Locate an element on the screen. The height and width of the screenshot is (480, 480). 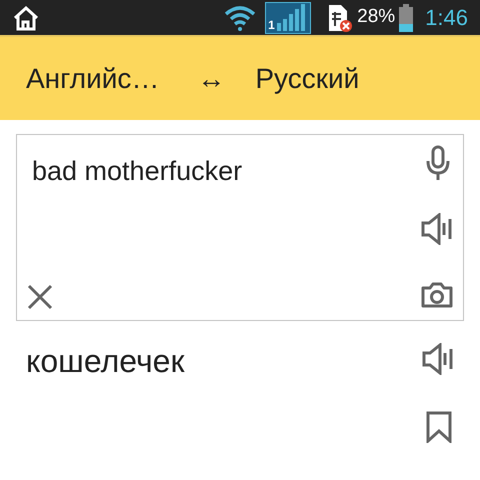
battery-percentage: 28% is located at coordinates (376, 17).